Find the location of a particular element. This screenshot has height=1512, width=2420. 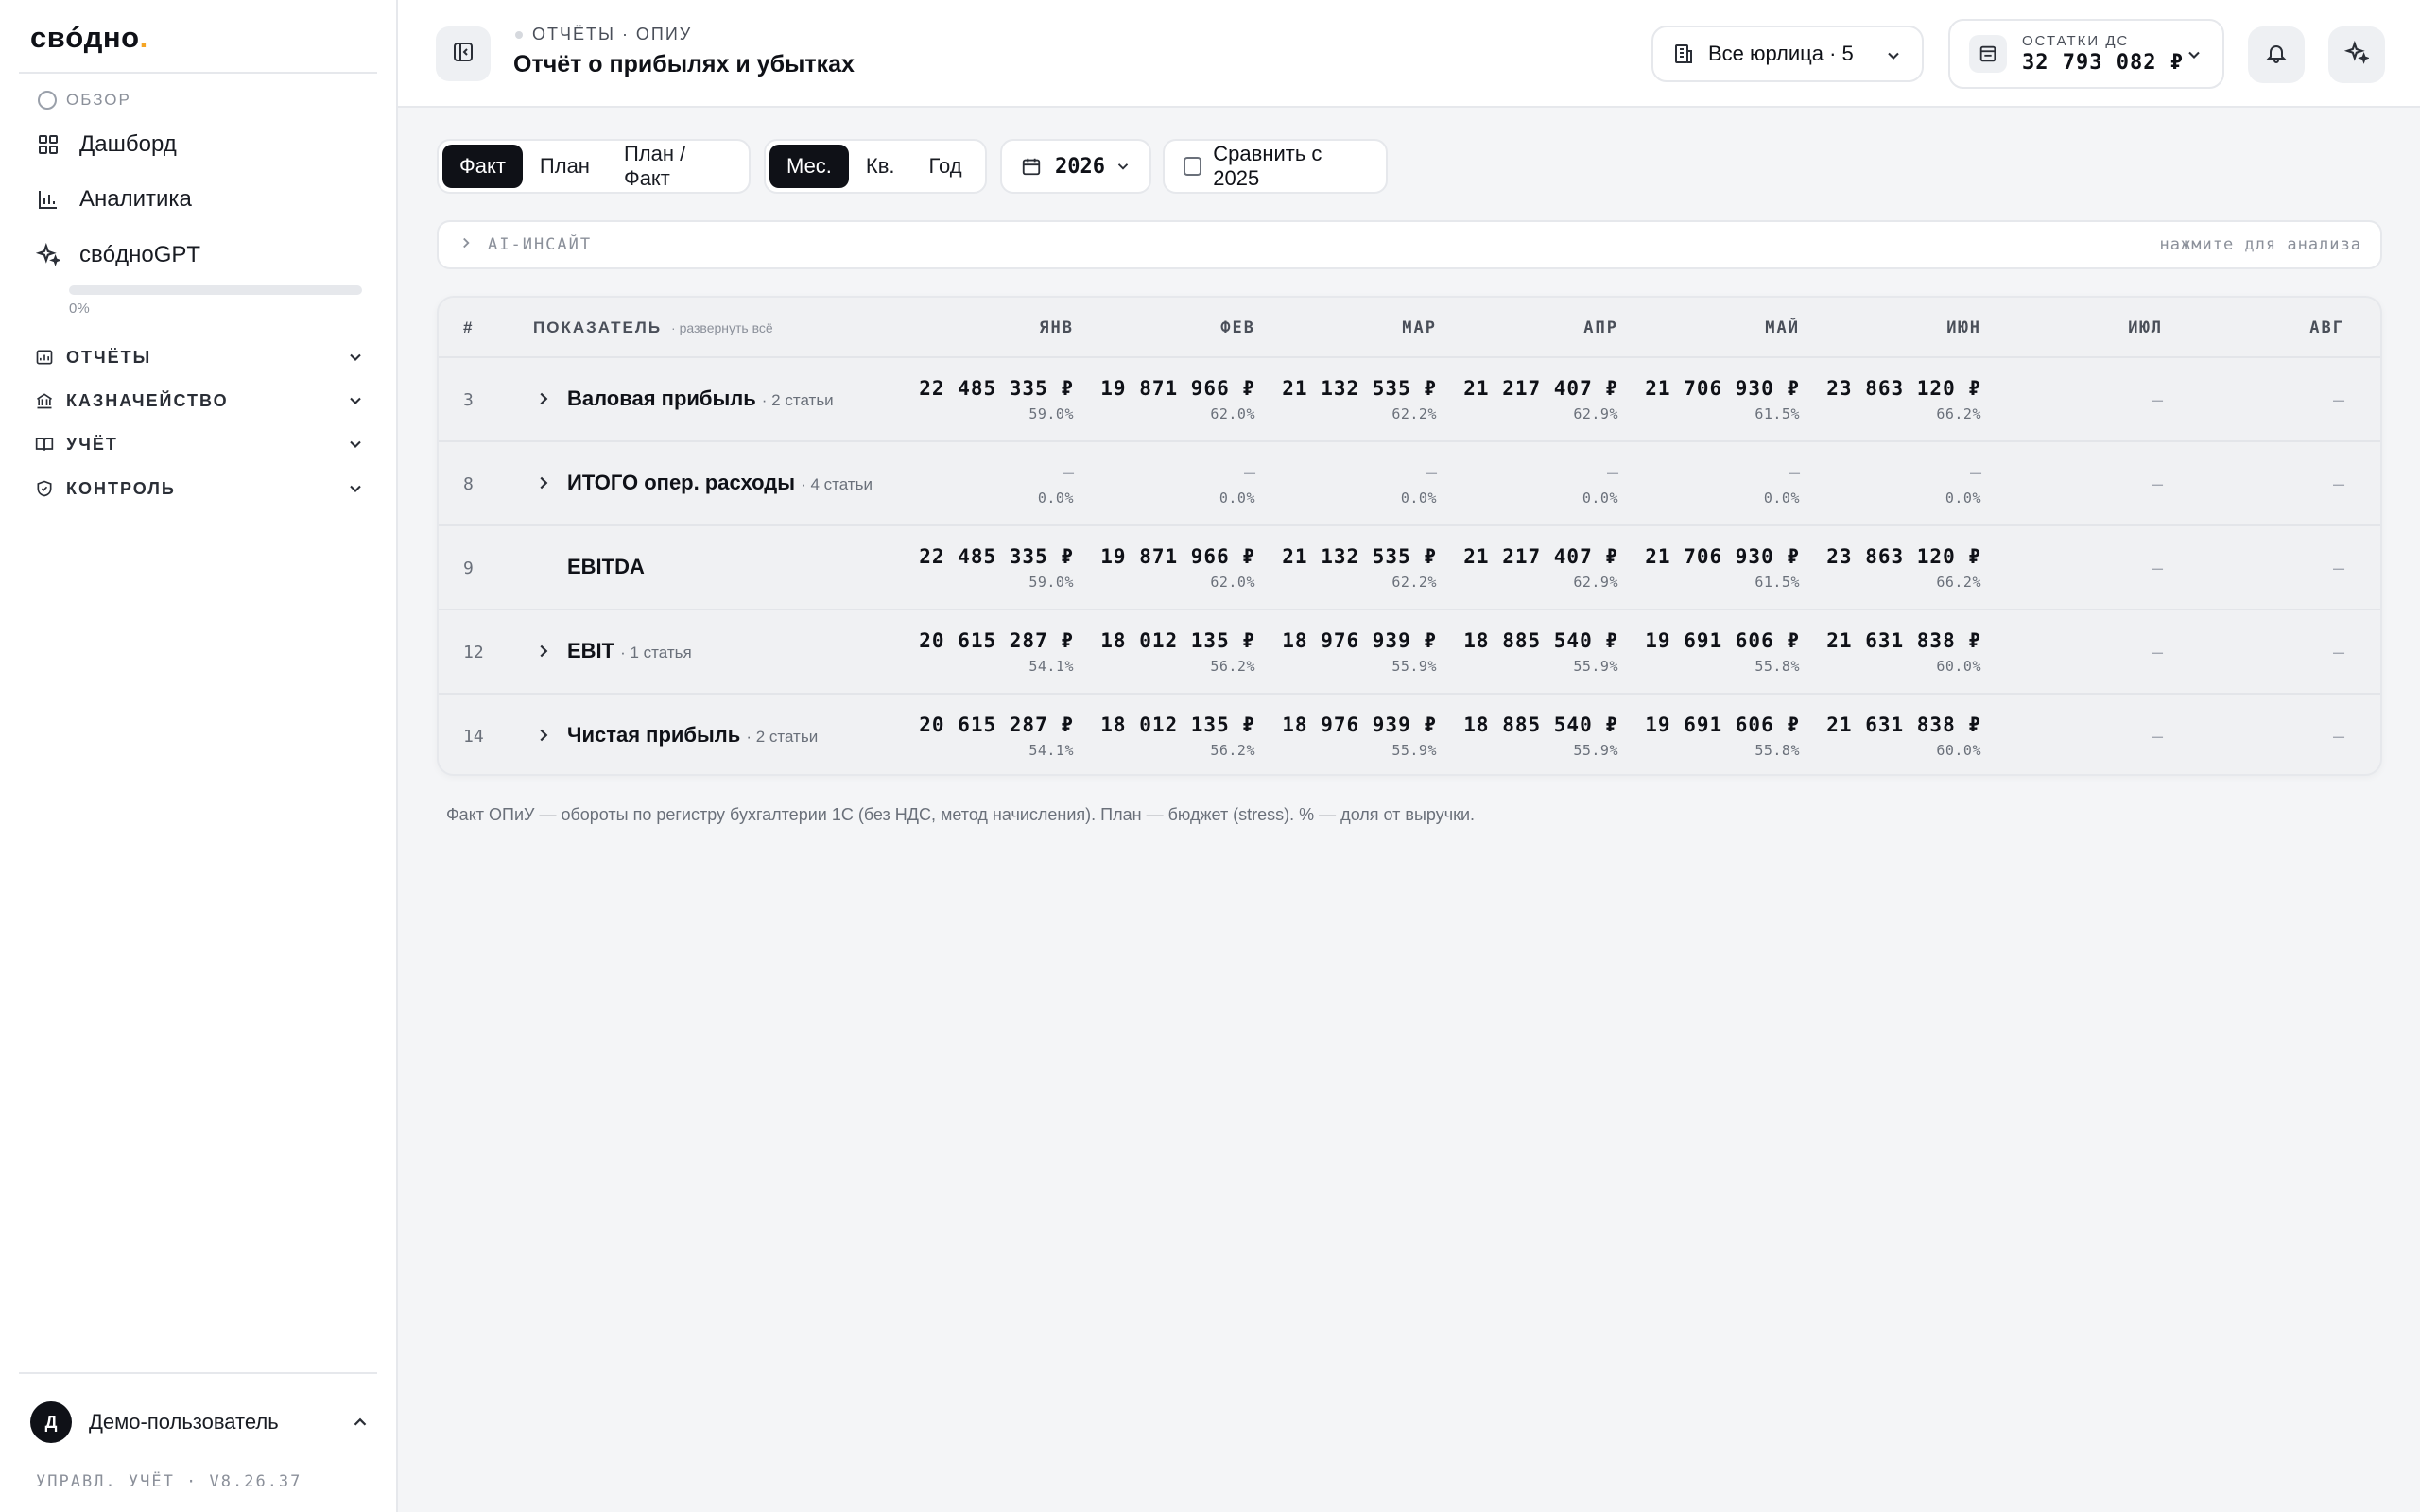

sidebar-group-treasury: КАЗНАЧЕЙСТВО is located at coordinates (199, 401).